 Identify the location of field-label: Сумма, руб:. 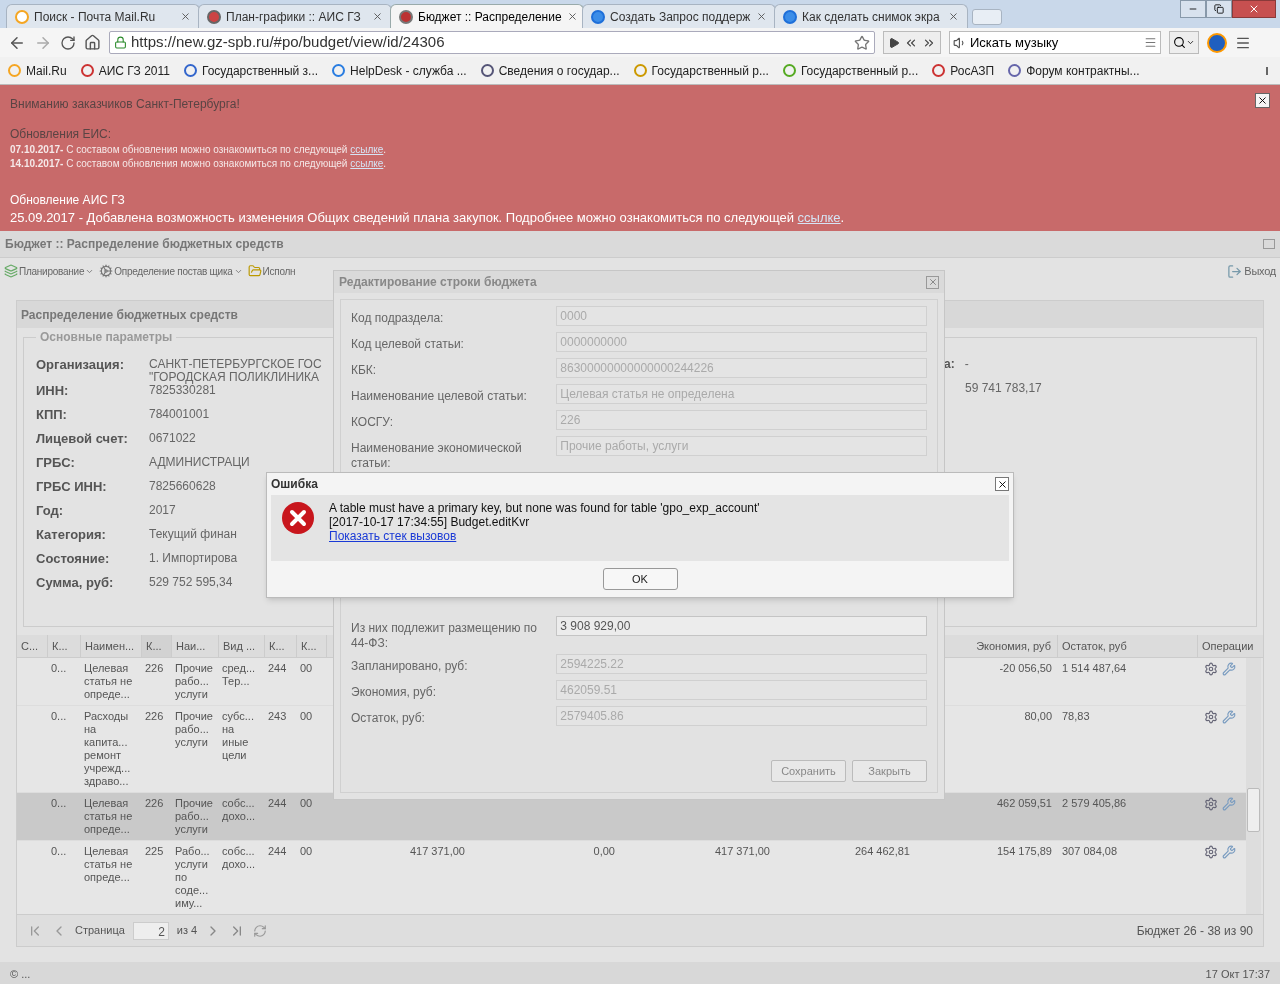
(75, 582).